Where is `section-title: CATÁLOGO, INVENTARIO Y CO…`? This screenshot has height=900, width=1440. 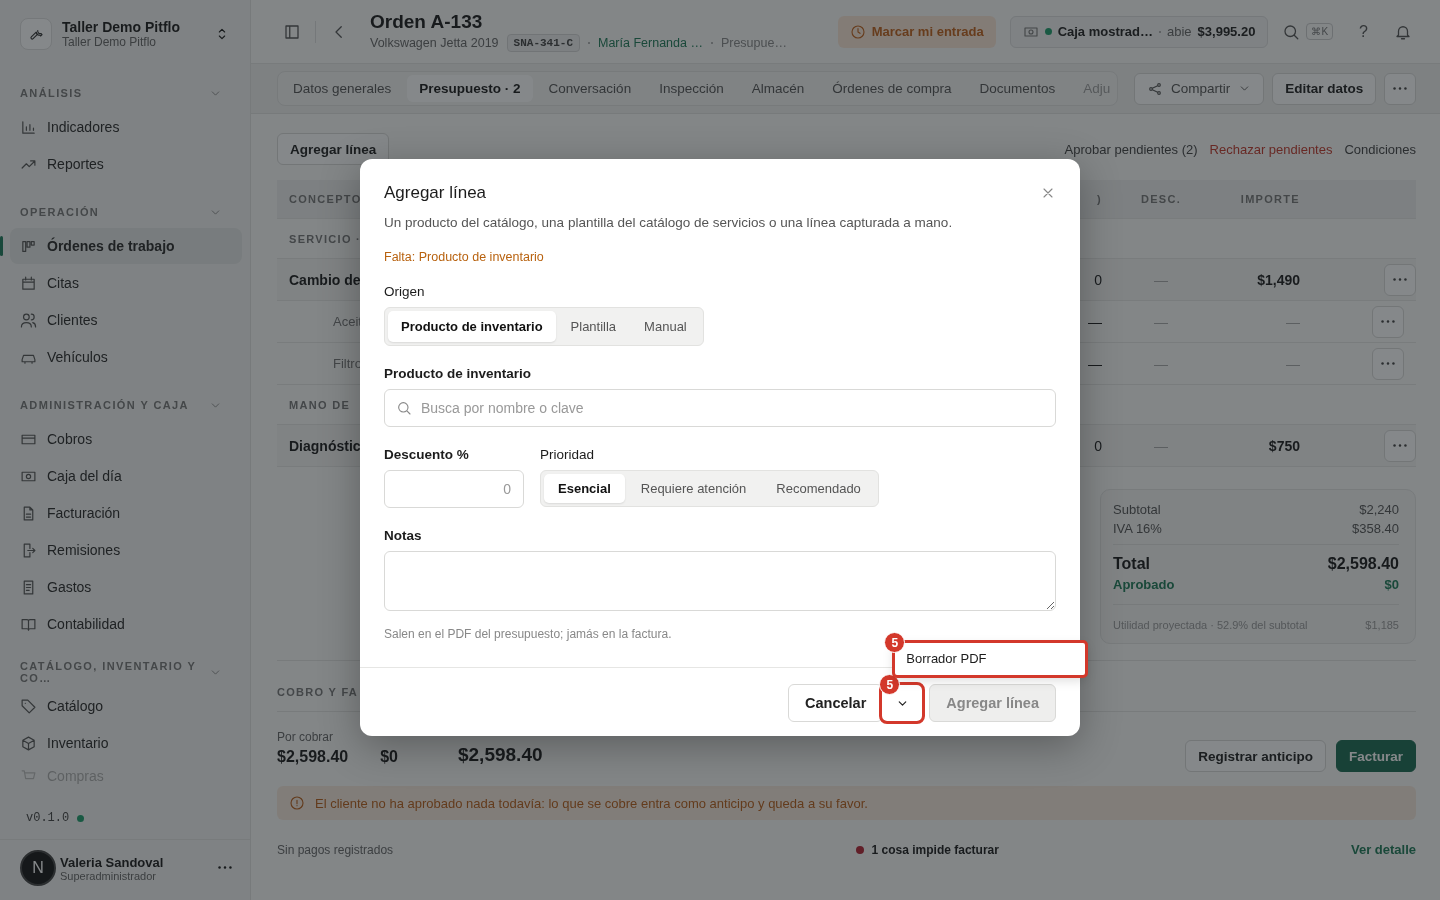 section-title: CATÁLOGO, INVENTARIO Y CO… is located at coordinates (109, 672).